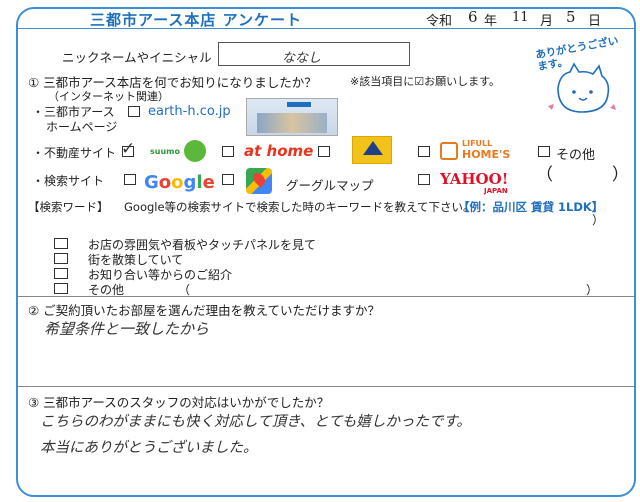 The image size is (640, 502). I want to click on keyword-paren-close: ）, so click(598, 220).